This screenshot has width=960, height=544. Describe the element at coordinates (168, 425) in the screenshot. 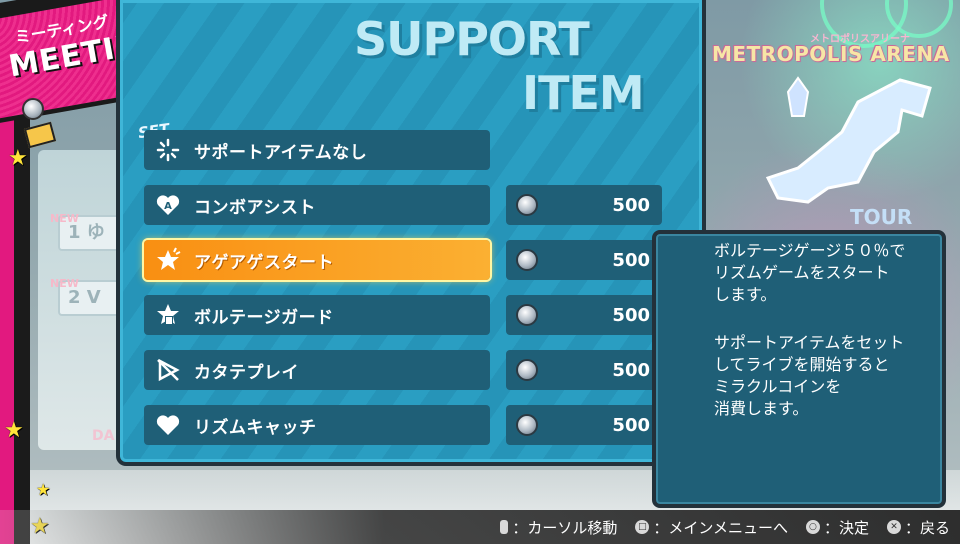

I see `heart-icon` at that location.